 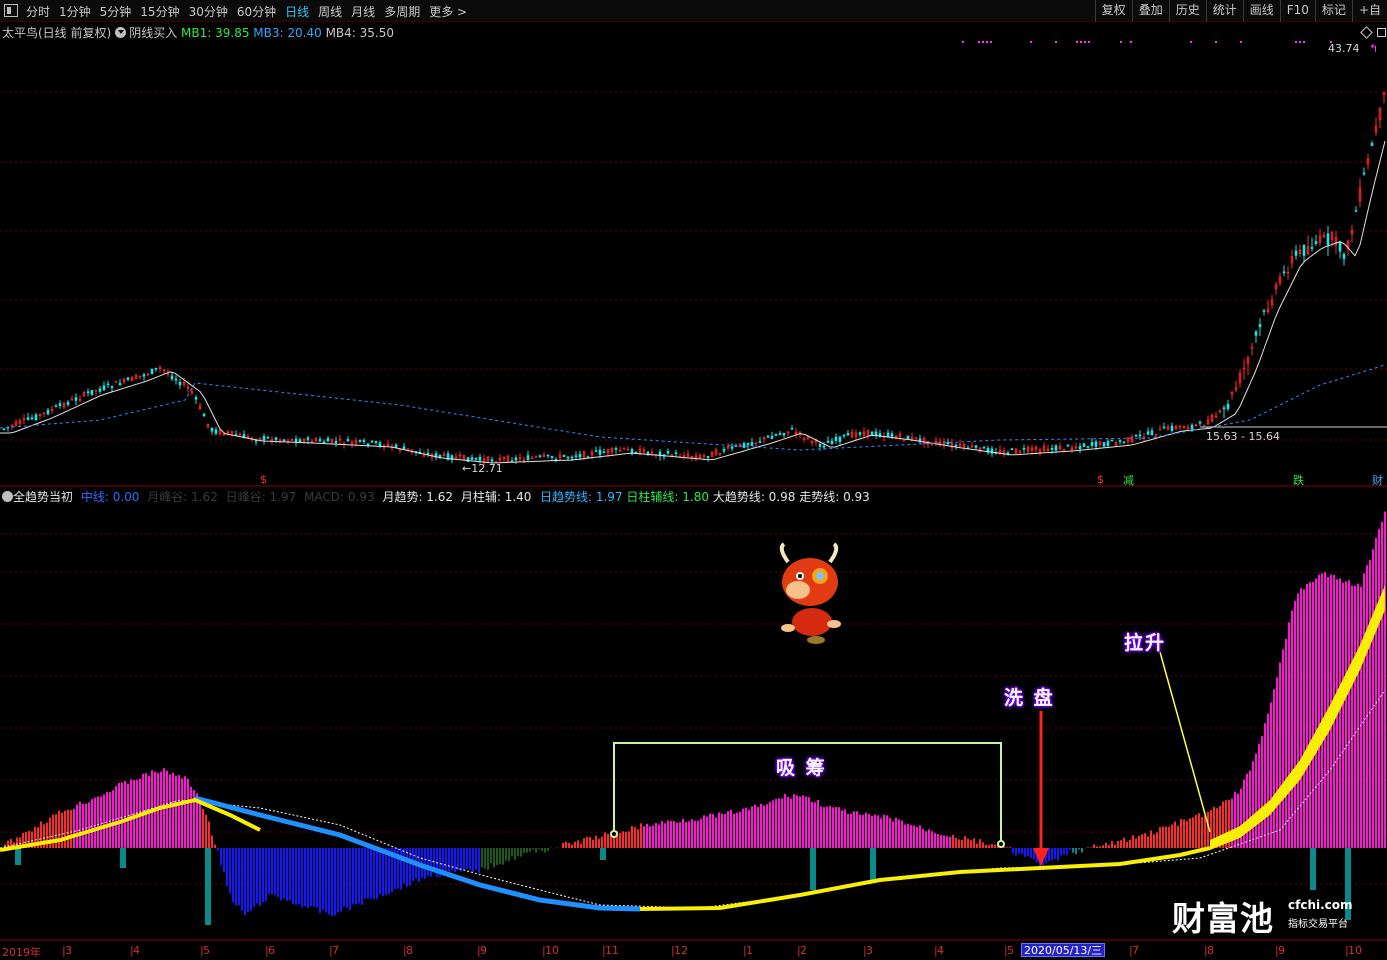 What do you see at coordinates (56, 33) in the screenshot?
I see `stock-title: 太平鸟(日线 前复权)` at bounding box center [56, 33].